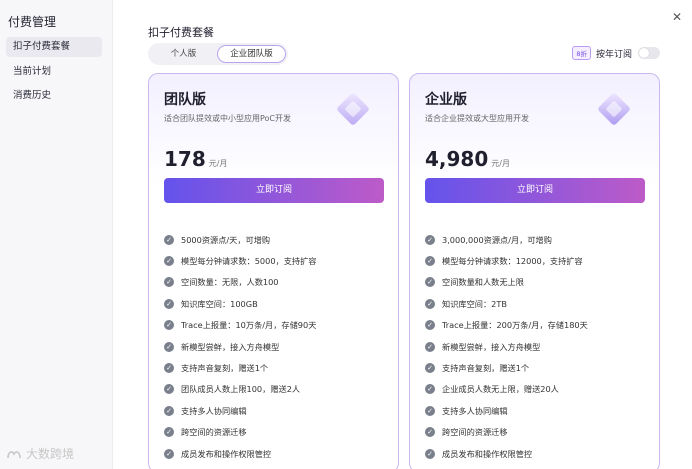 This screenshot has width=692, height=469. I want to click on feature-item: ✓ Trace上报量：10万条/月，存储90天, so click(240, 325).